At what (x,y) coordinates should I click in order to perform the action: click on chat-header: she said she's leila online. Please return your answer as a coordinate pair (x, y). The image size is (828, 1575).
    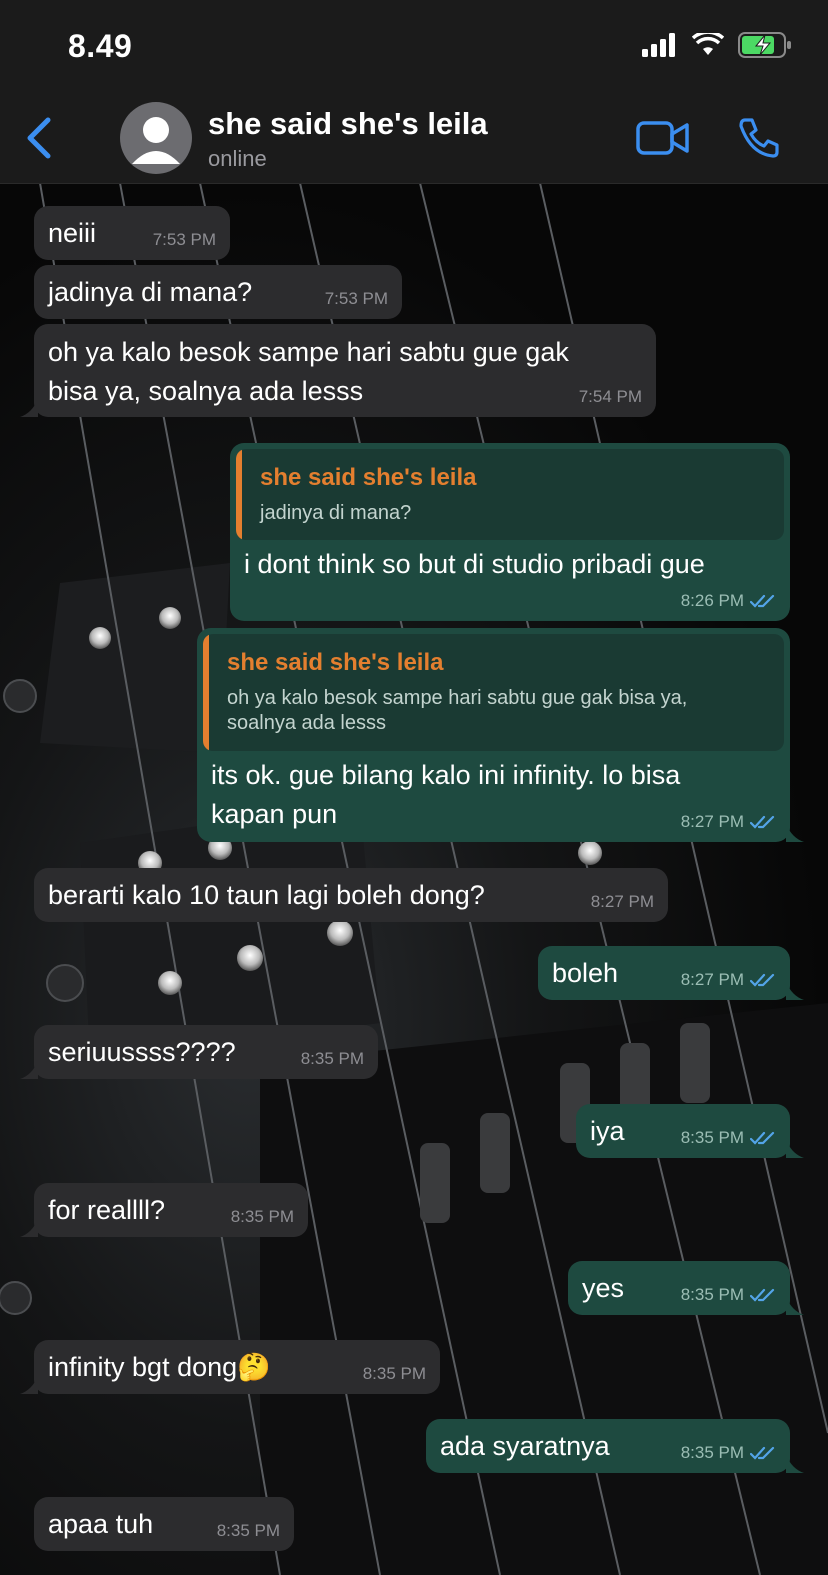
    Looking at the image, I should click on (414, 140).